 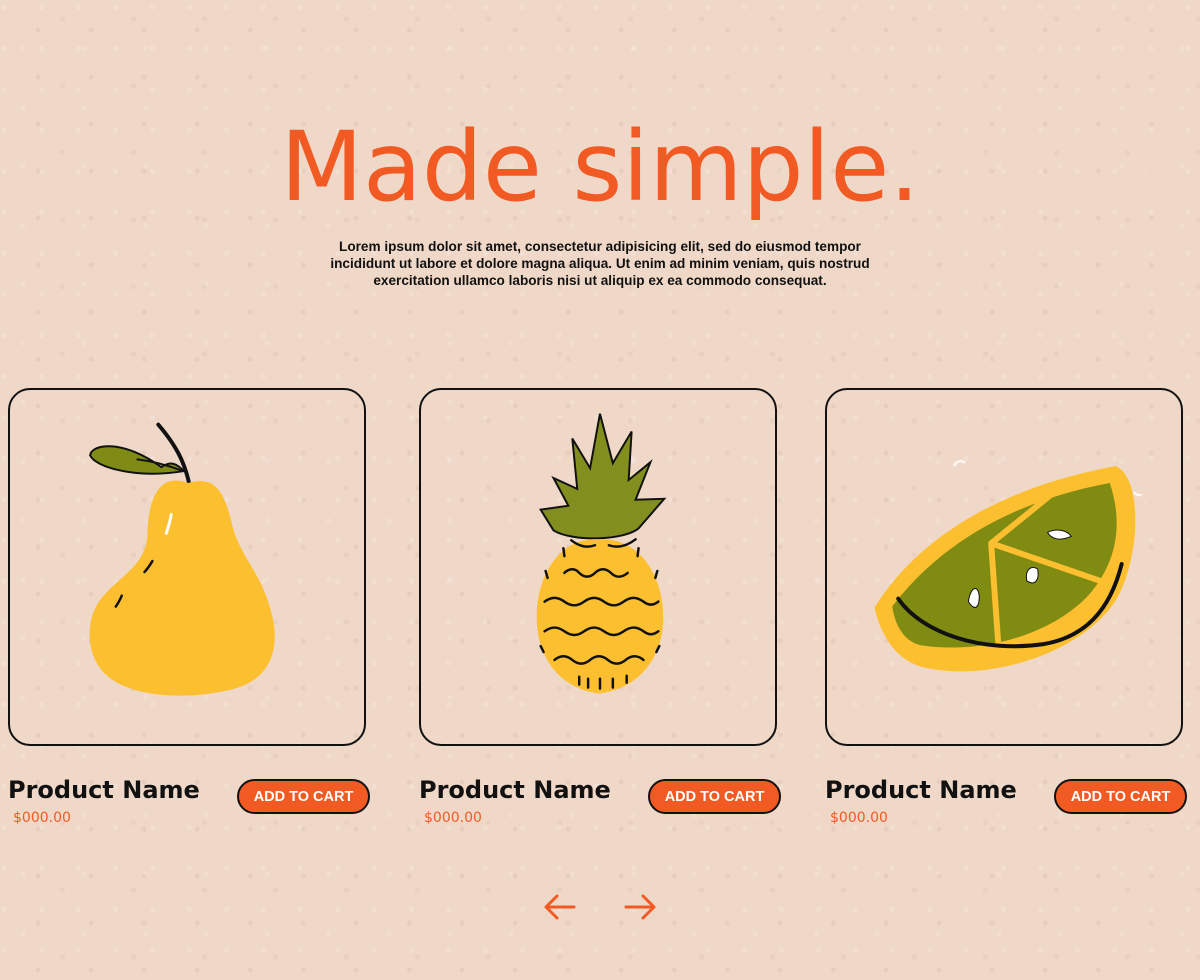 What do you see at coordinates (182, 559) in the screenshot?
I see `pear-icon` at bounding box center [182, 559].